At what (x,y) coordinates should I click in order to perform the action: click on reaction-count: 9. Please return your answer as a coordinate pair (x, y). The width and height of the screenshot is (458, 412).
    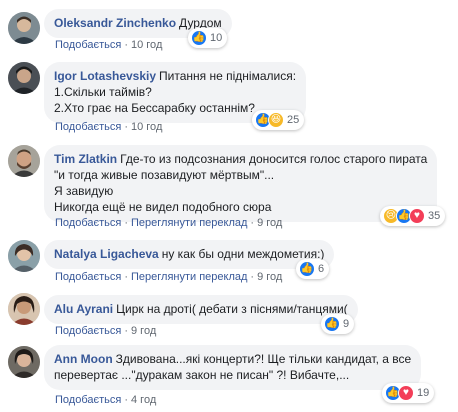
    Looking at the image, I should click on (346, 324).